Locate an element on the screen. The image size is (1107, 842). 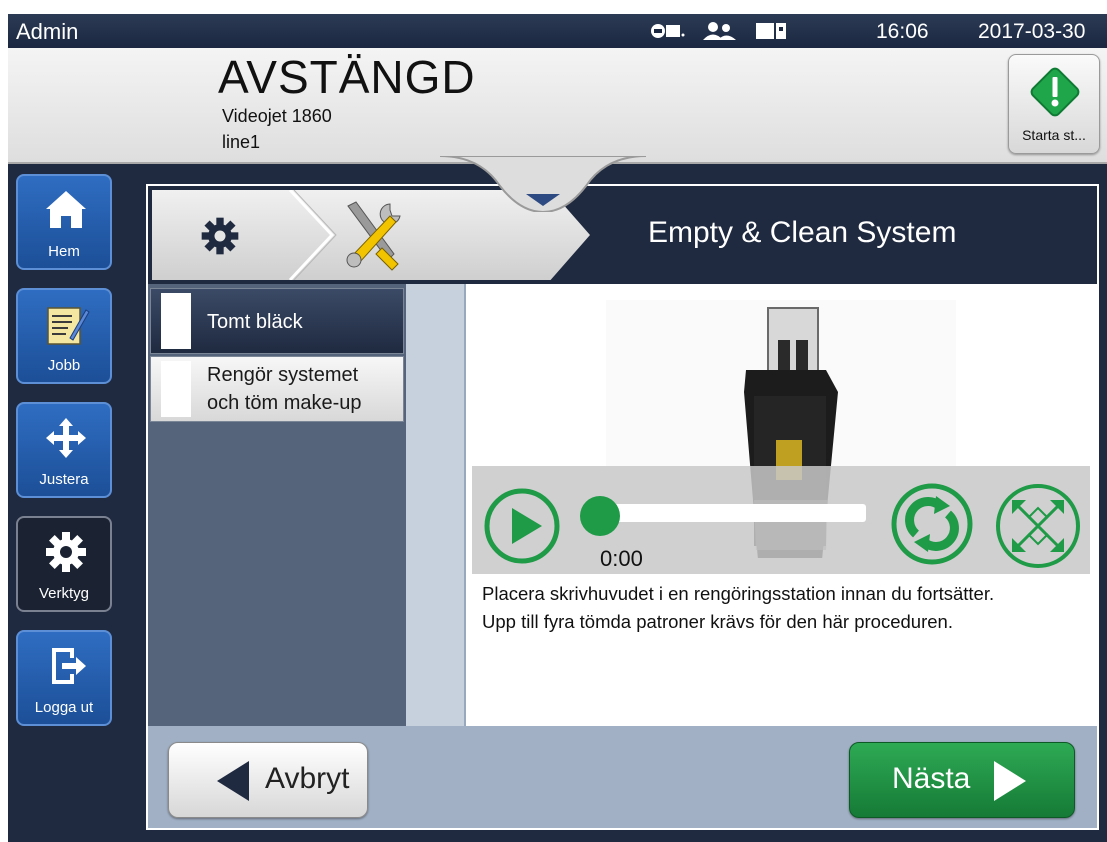
cancel-button-label: Avbryt is located at coordinates (307, 778).